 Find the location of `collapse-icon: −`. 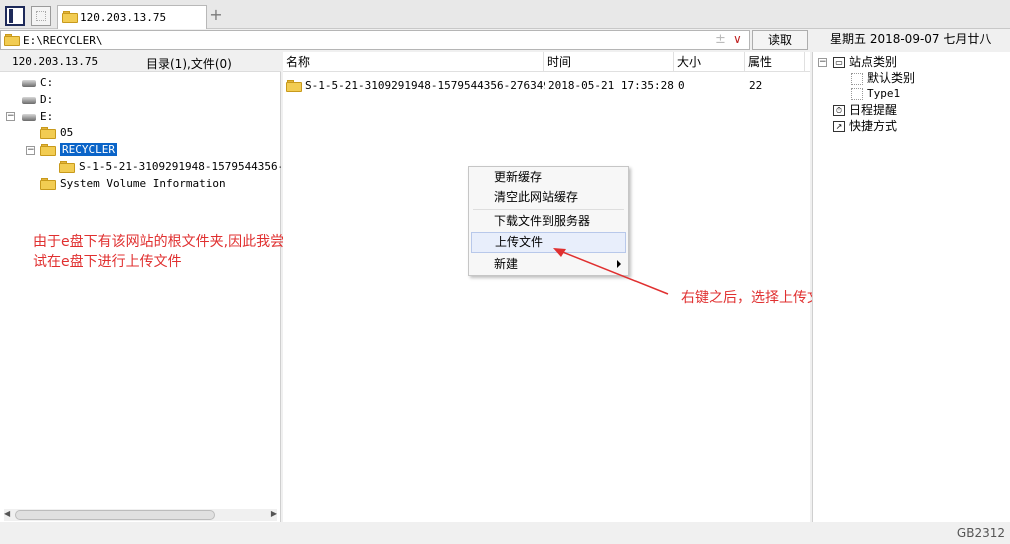

collapse-icon: − is located at coordinates (822, 62).